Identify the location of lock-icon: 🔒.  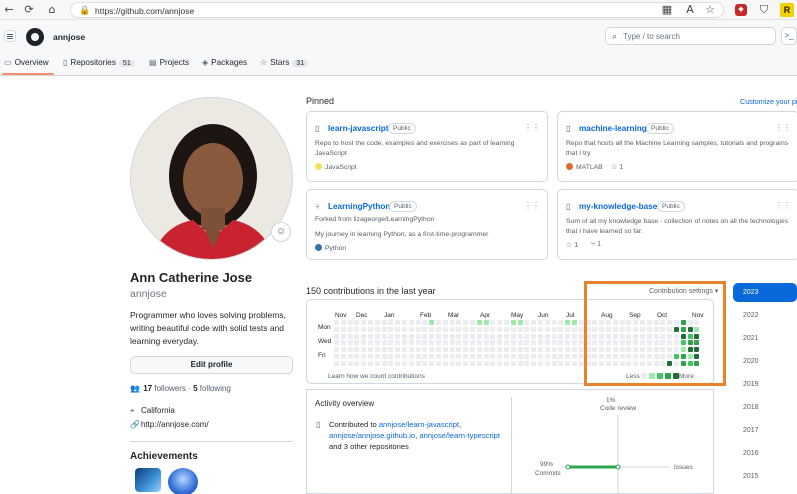
(84, 10).